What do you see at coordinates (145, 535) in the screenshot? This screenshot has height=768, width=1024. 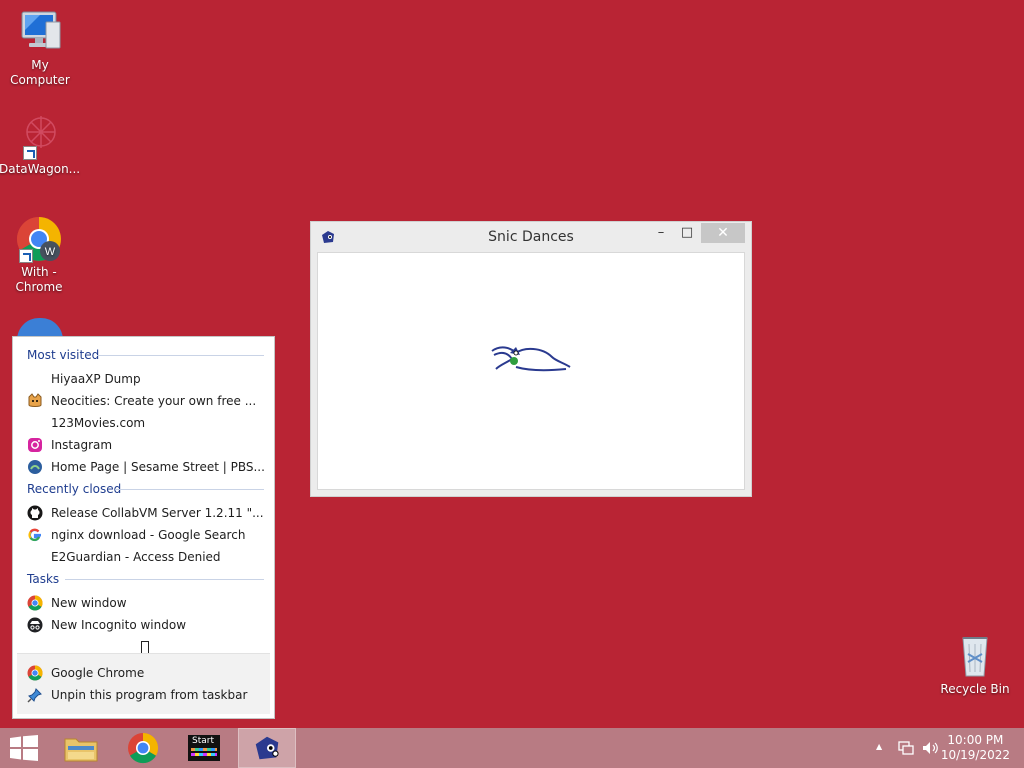 I see `jump-item-nginx-search: nginx download - Google Search` at bounding box center [145, 535].